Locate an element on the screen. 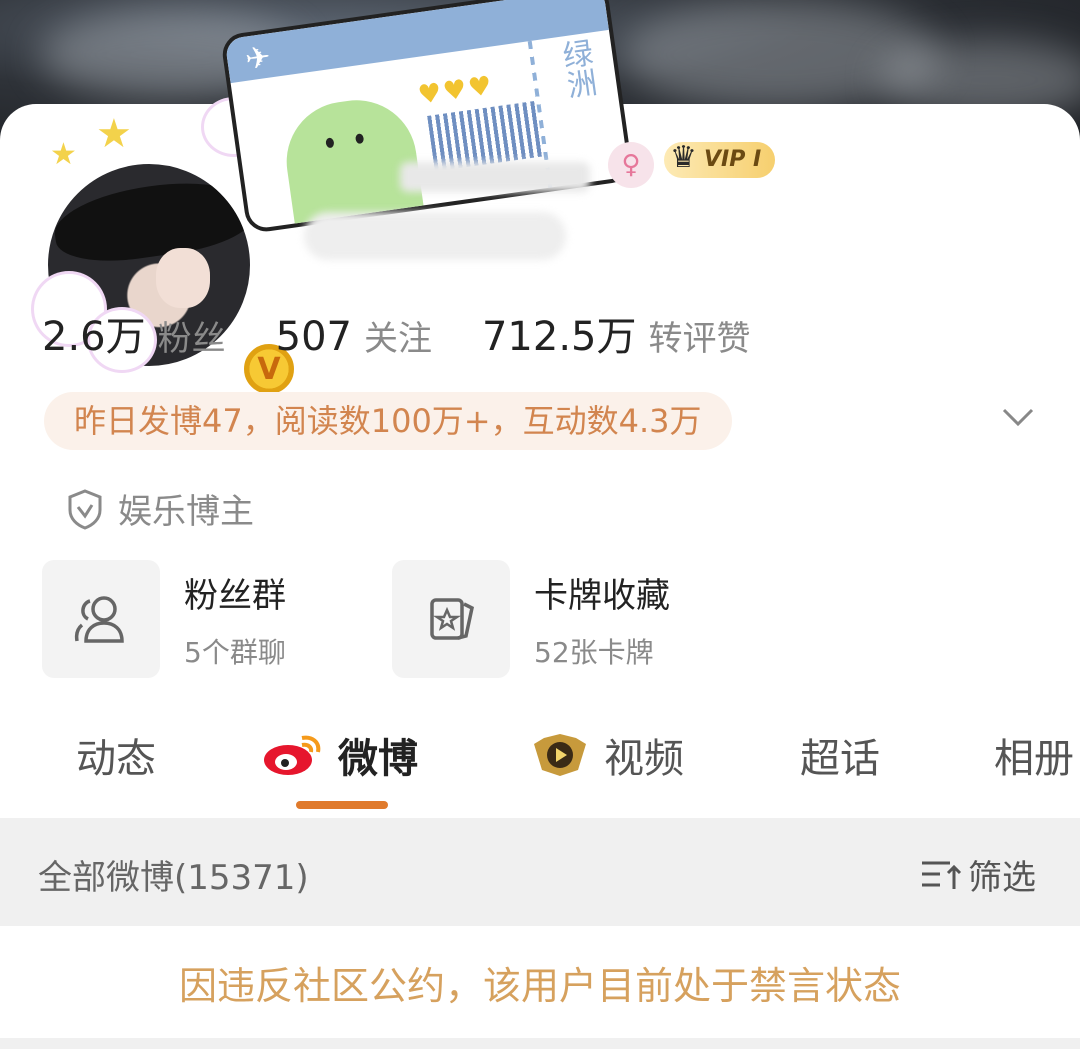  tab-label: 视频 is located at coordinates (644, 759).